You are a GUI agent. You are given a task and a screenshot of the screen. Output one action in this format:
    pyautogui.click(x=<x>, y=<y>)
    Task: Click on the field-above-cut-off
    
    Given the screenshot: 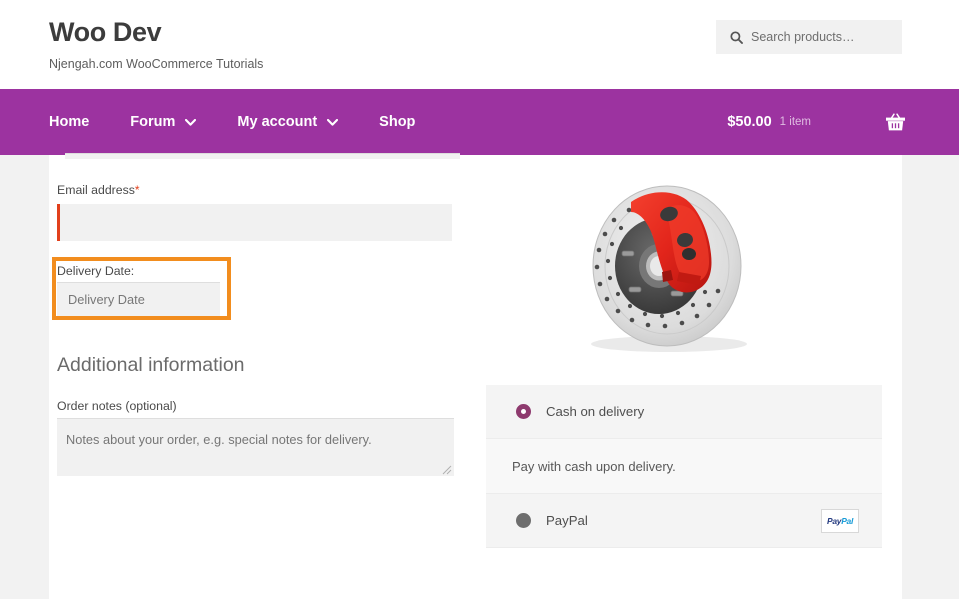 What is the action you would take?
    pyautogui.click(x=262, y=156)
    